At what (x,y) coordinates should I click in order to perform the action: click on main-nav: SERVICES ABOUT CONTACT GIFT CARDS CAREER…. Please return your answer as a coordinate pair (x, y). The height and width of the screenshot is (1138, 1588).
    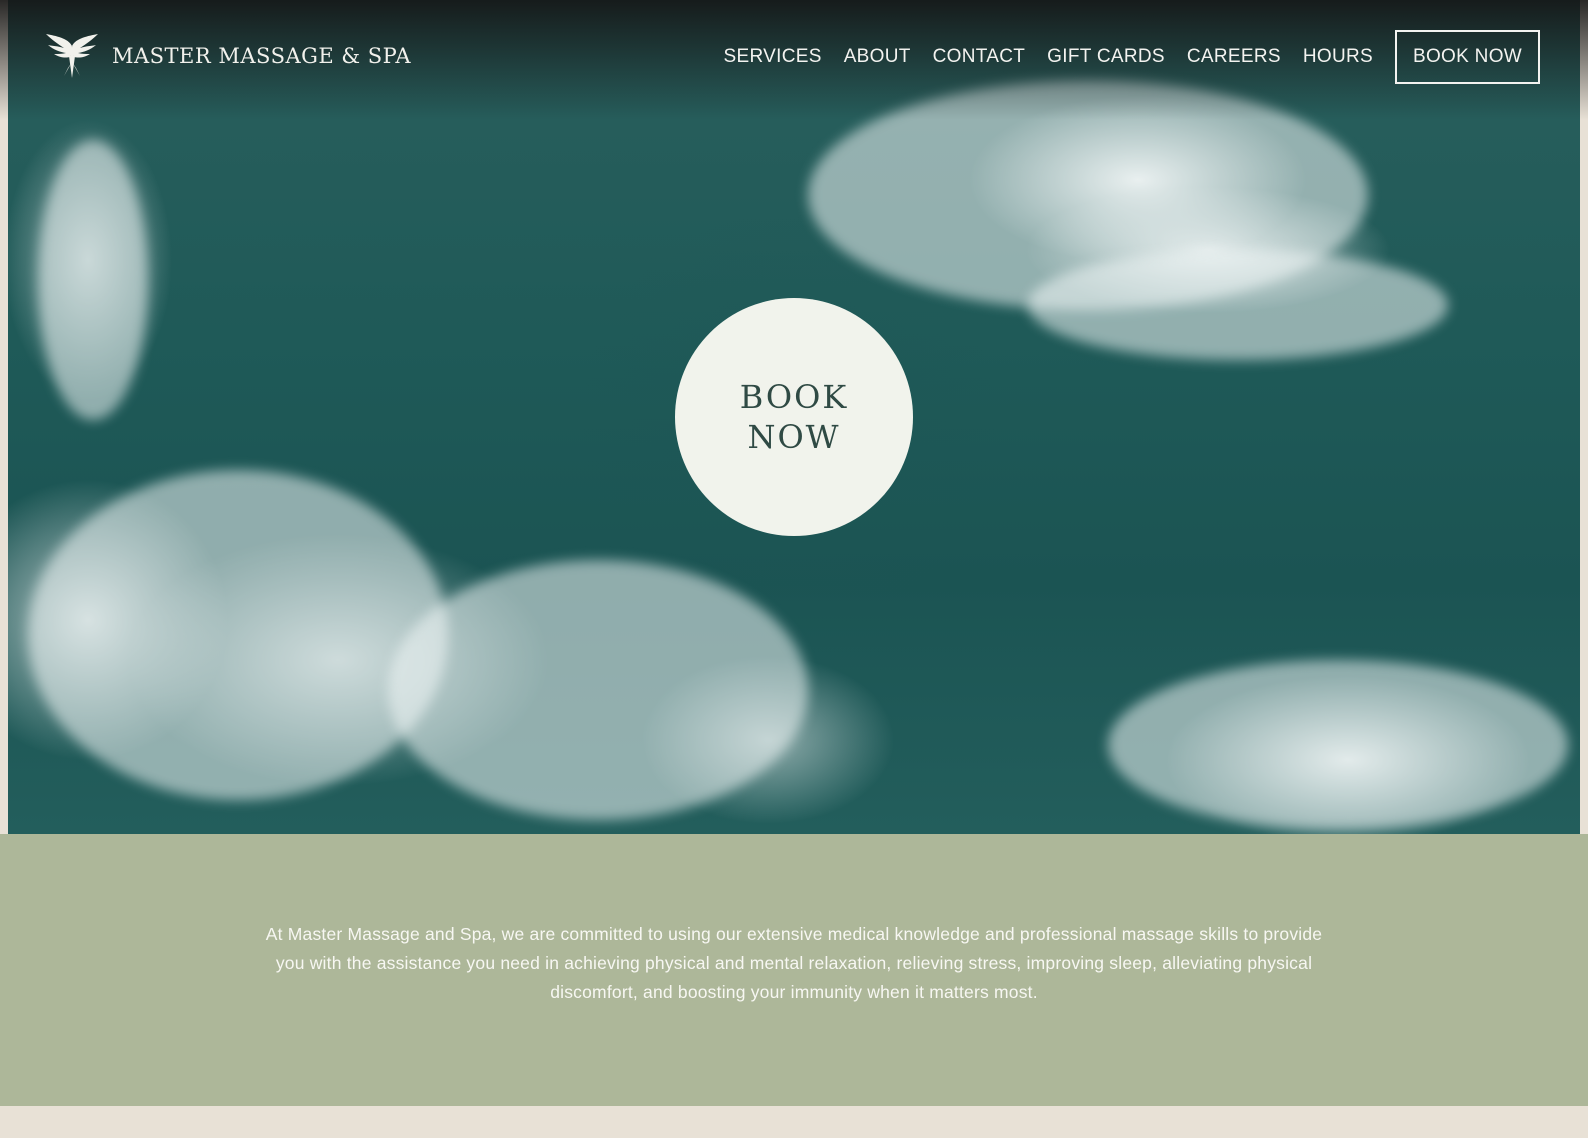
    Looking at the image, I should click on (1121, 57).